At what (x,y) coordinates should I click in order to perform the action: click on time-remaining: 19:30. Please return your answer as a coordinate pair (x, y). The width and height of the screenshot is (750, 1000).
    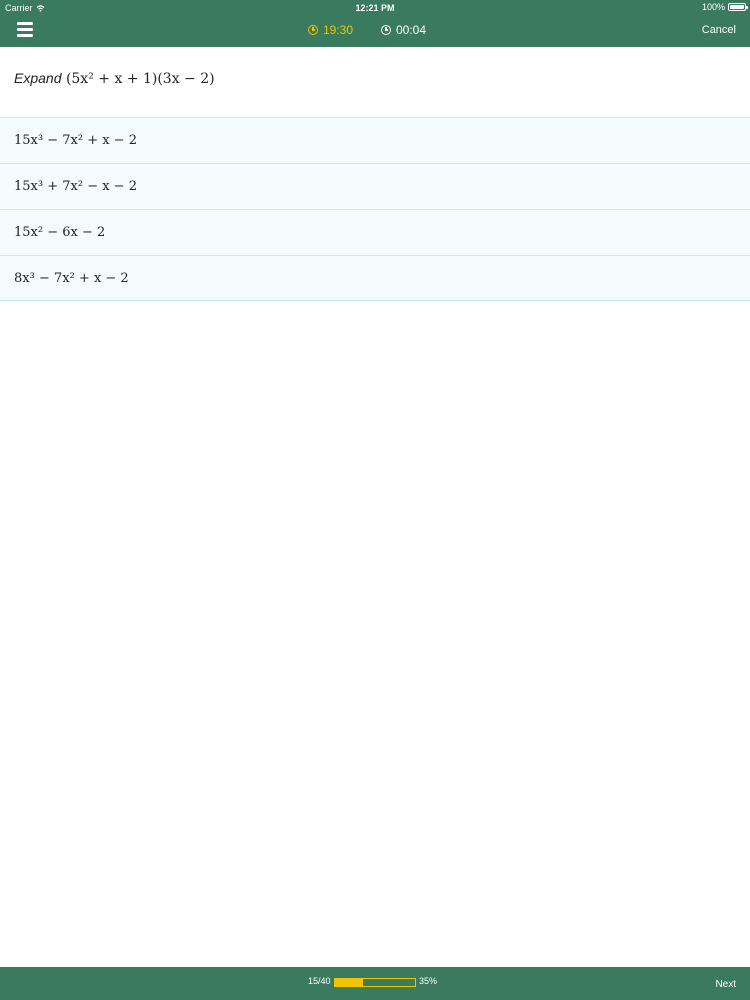
    Looking at the image, I should click on (330, 30).